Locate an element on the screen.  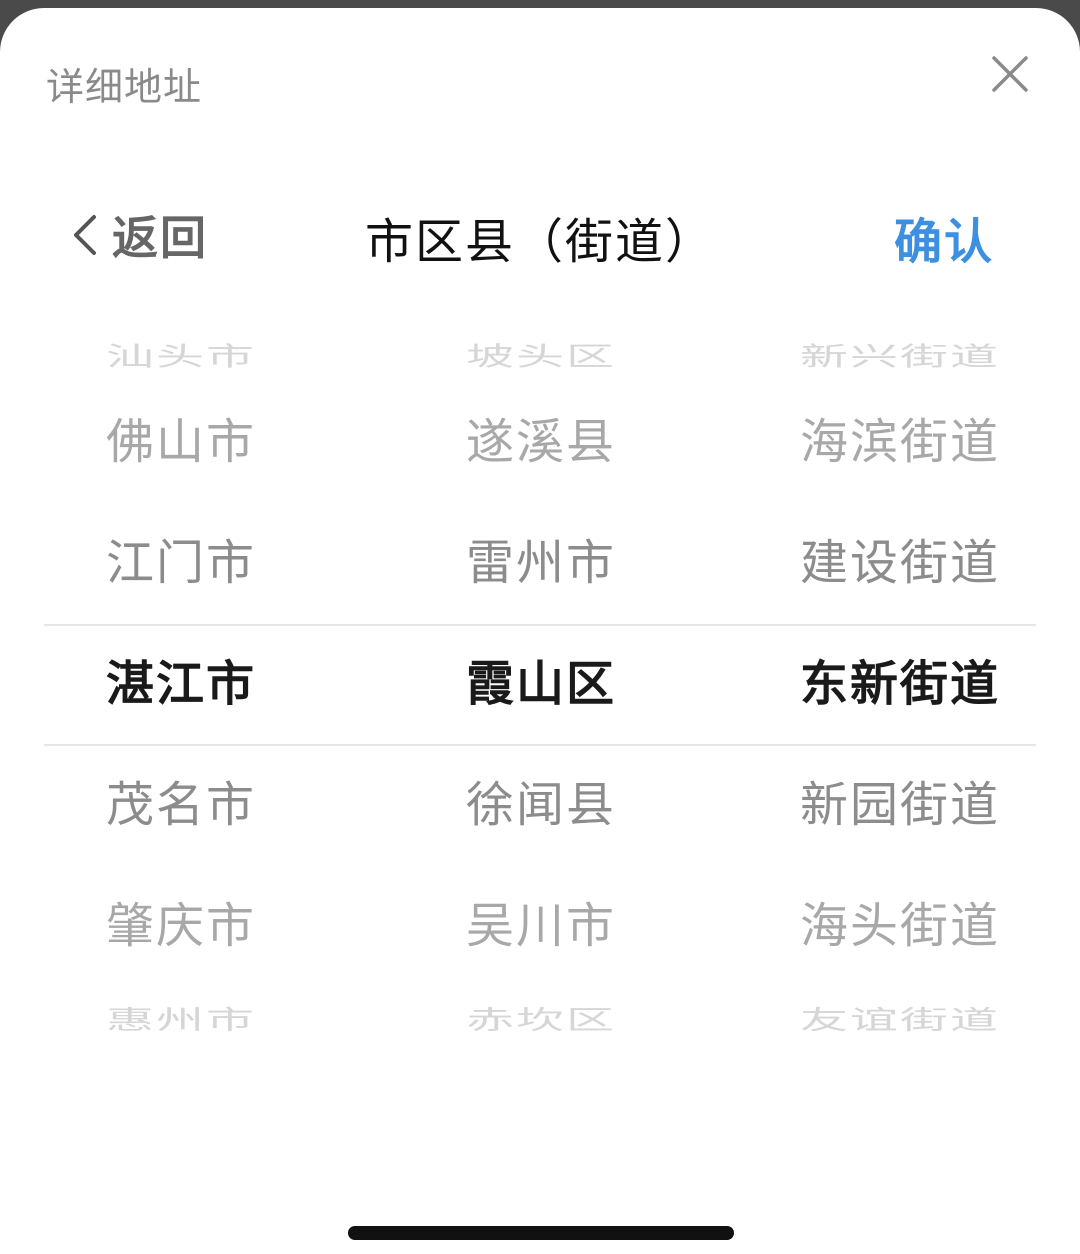
city-option-selected: 湛江市 is located at coordinates (181, 684).